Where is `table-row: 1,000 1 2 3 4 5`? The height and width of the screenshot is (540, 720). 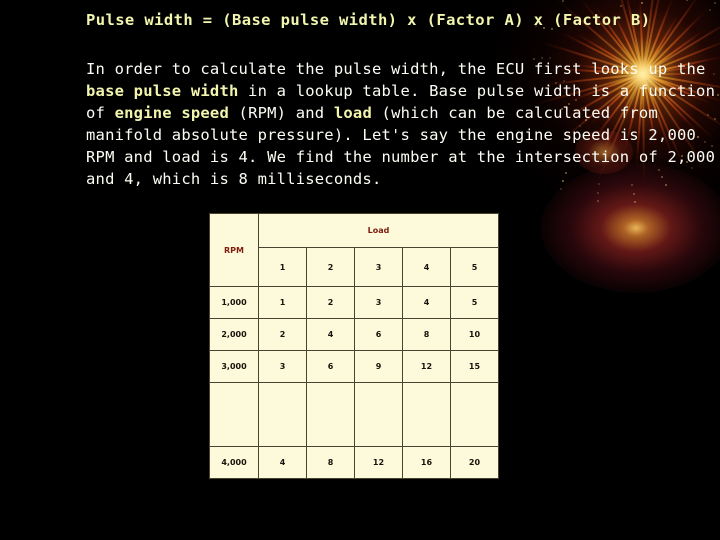 table-row: 1,000 1 2 3 4 5 is located at coordinates (354, 302).